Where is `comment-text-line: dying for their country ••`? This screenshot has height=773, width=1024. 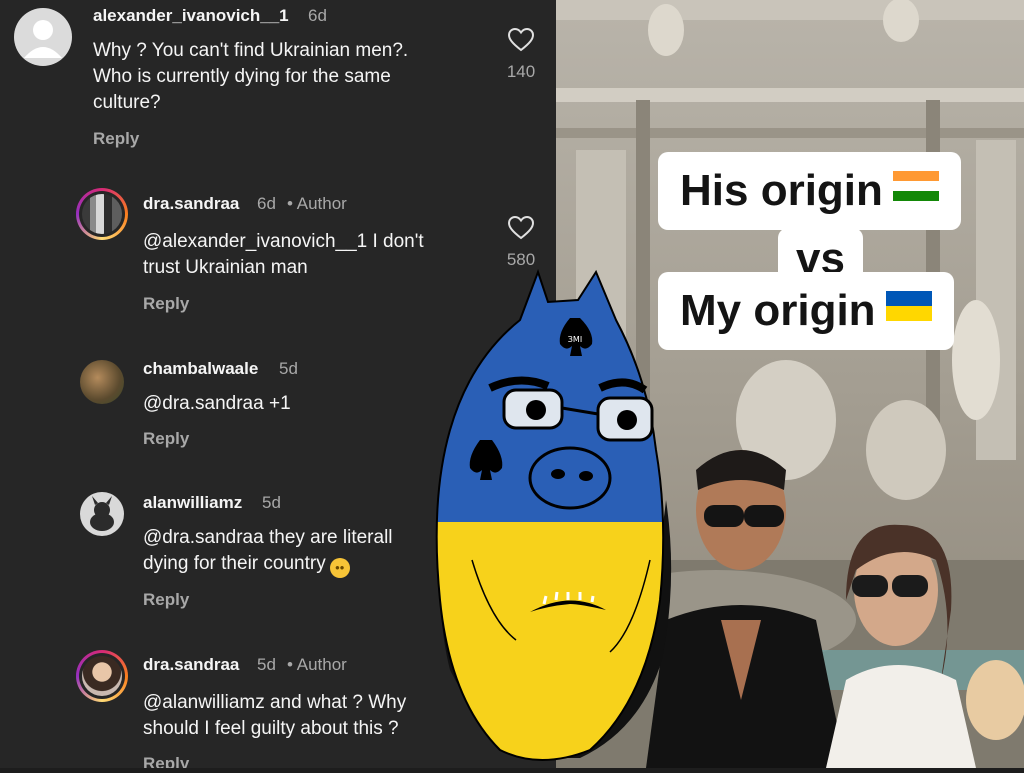 comment-text-line: dying for their country •• is located at coordinates (268, 564).